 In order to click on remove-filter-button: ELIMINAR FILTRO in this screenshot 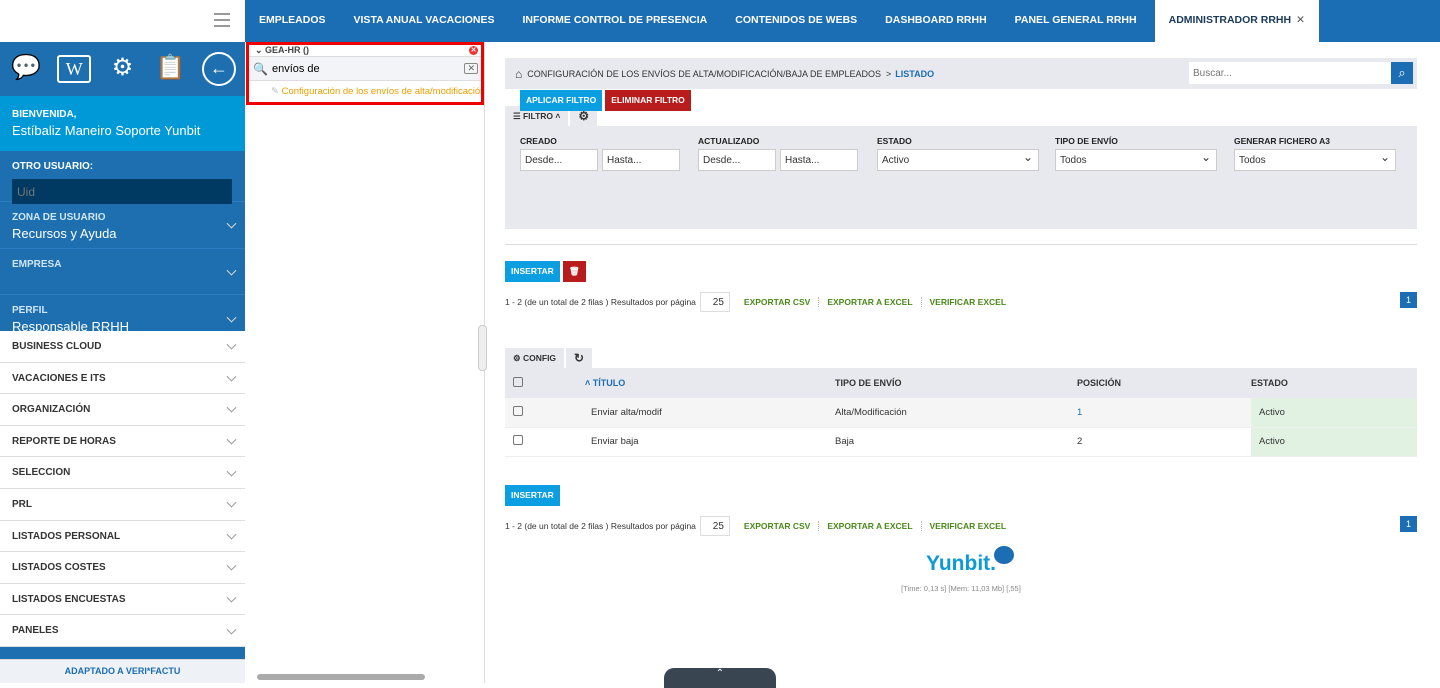, I will do `click(648, 100)`.